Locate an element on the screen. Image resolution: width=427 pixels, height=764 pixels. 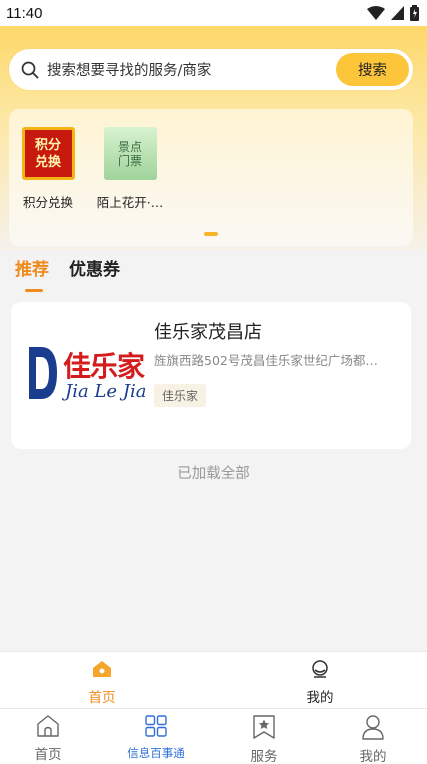
bottom-nav-primary: 首页 我的 is located at coordinates (213, 679).